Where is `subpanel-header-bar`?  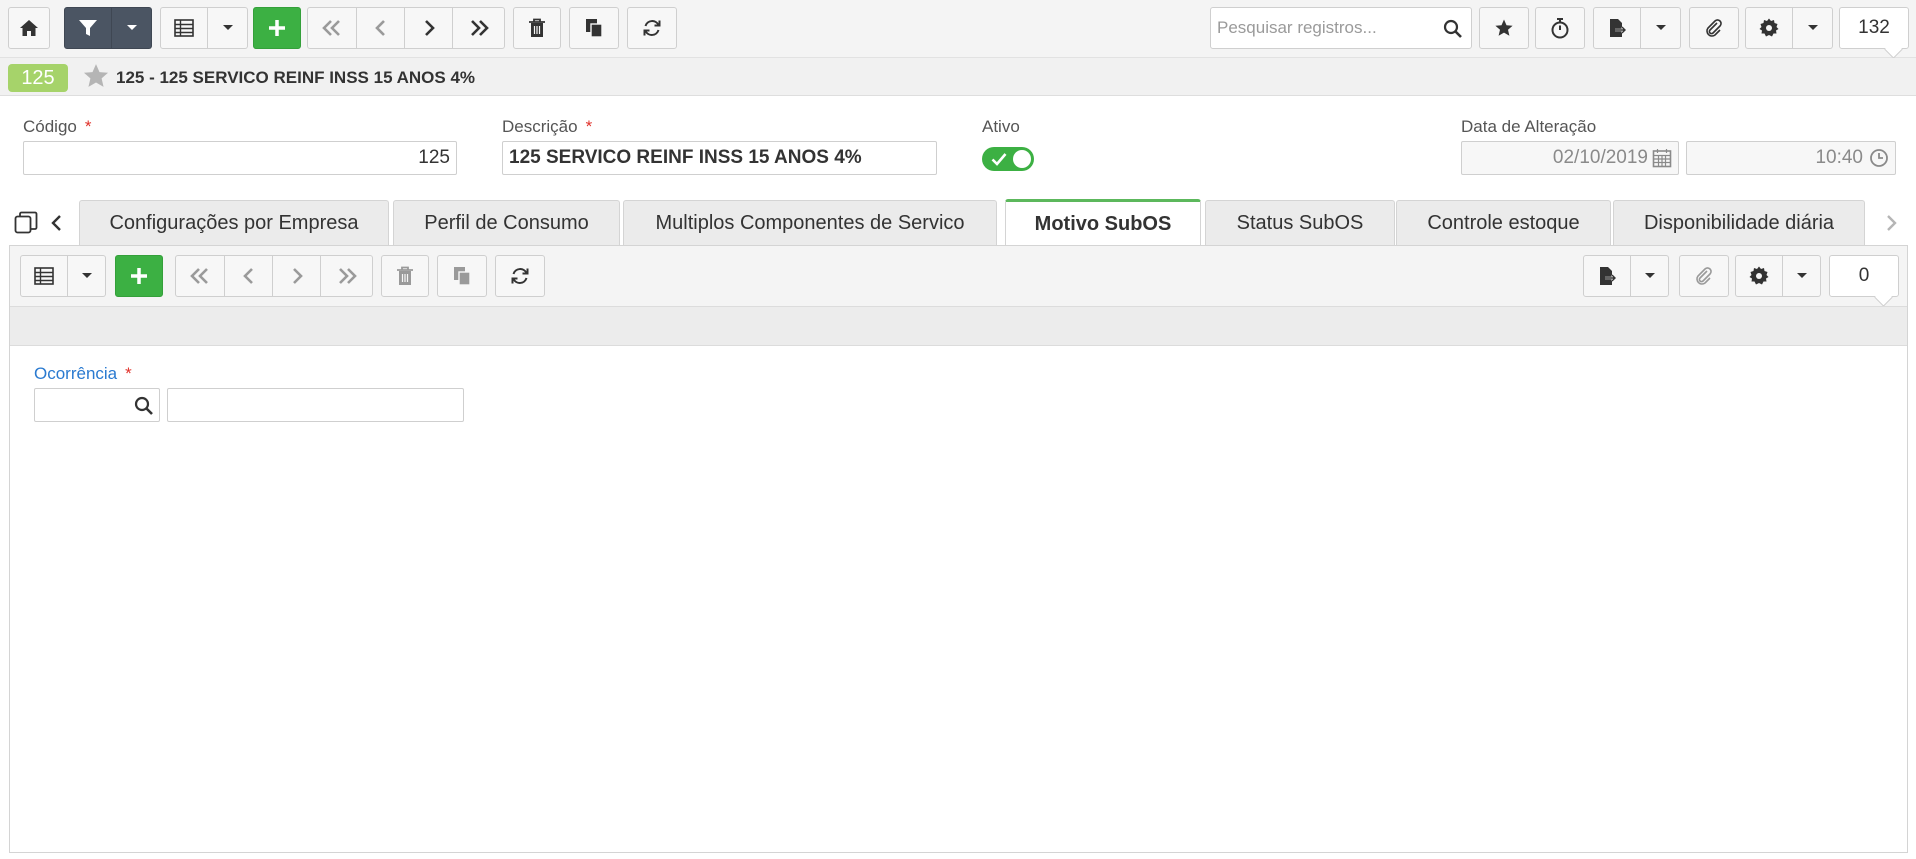 subpanel-header-bar is located at coordinates (958, 326).